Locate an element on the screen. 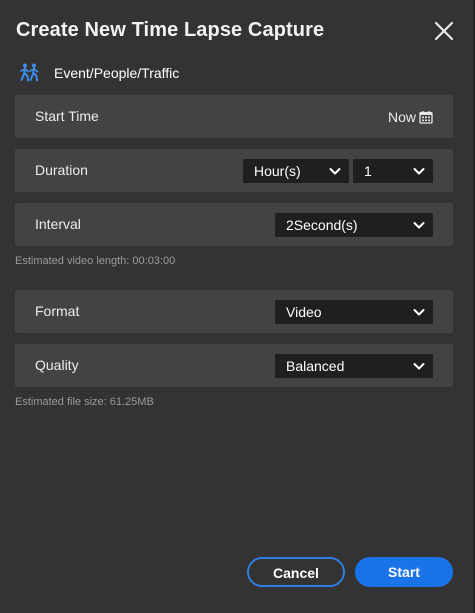  format-value: Video is located at coordinates (304, 312).